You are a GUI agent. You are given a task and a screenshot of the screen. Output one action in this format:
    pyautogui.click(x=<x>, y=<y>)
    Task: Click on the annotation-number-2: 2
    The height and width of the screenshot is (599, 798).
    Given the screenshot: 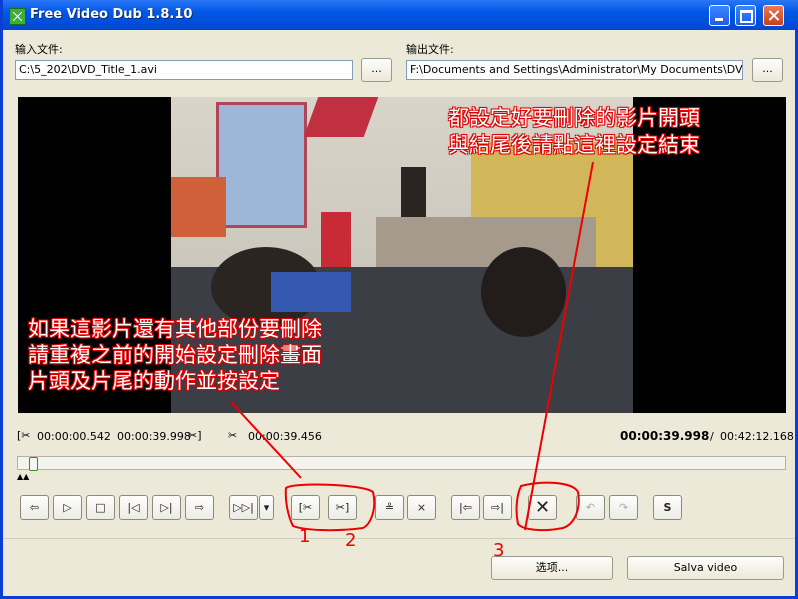 What is the action you would take?
    pyautogui.click(x=350, y=540)
    